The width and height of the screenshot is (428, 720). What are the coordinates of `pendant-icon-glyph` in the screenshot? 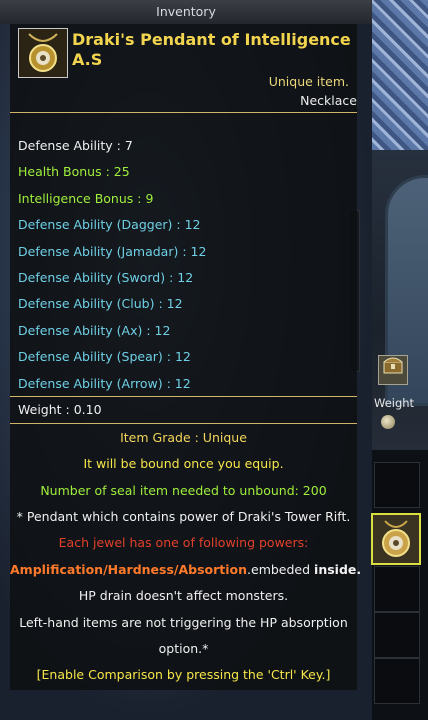 It's located at (43, 52).